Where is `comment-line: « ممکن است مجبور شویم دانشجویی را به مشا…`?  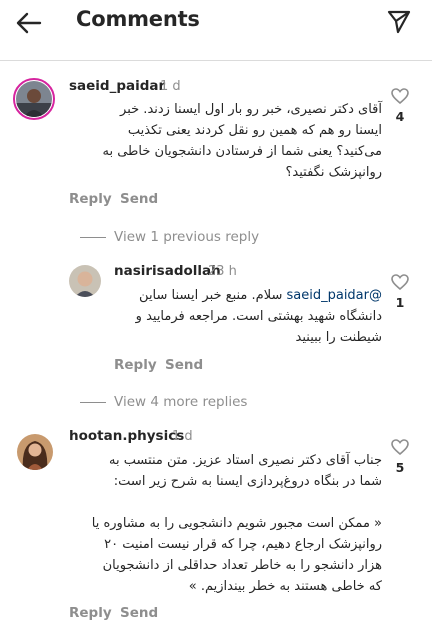
comment-line: « ممکن است مجبور شویم دانشجویی را به مشا… is located at coordinates (236, 523).